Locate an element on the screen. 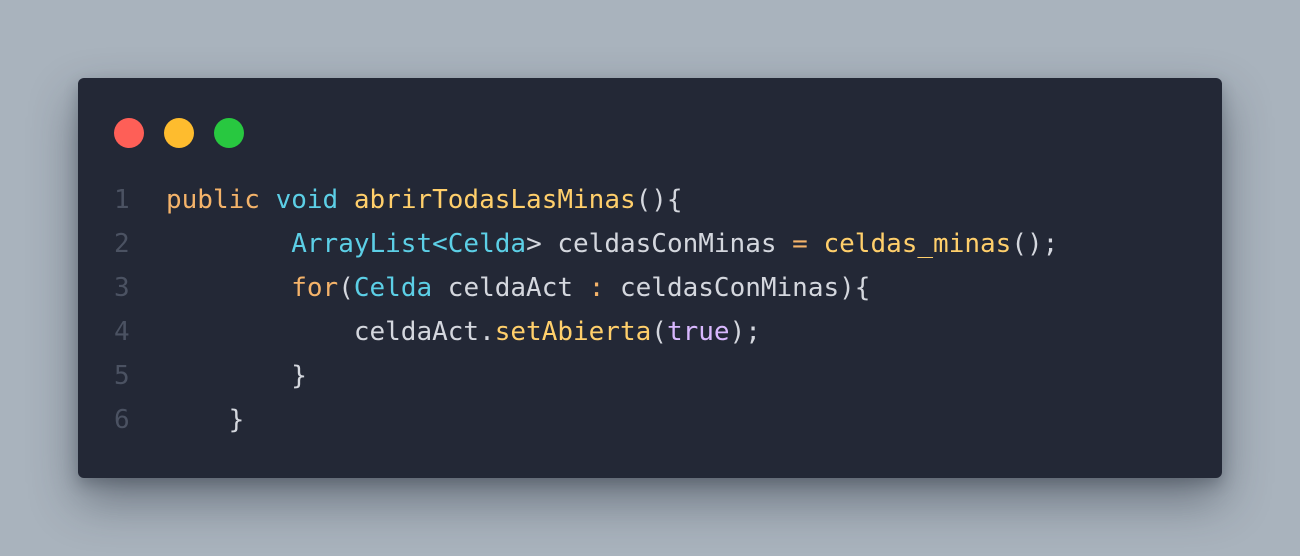 The height and width of the screenshot is (556, 1300). code-token: > celdasConMinas is located at coordinates (659, 244).